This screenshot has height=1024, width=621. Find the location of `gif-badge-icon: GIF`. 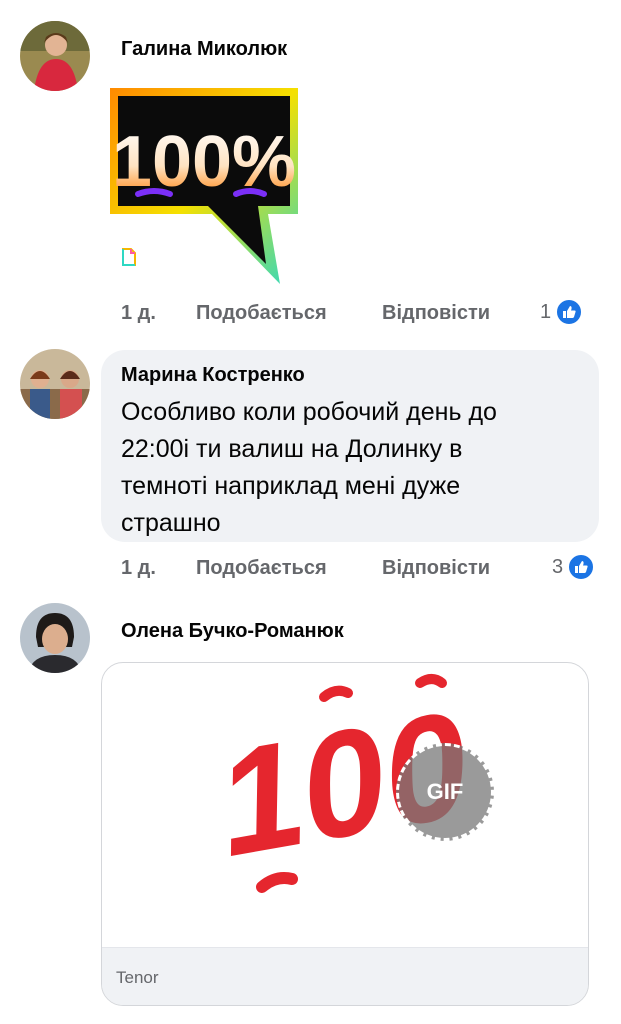

gif-badge-icon: GIF is located at coordinates (445, 792).